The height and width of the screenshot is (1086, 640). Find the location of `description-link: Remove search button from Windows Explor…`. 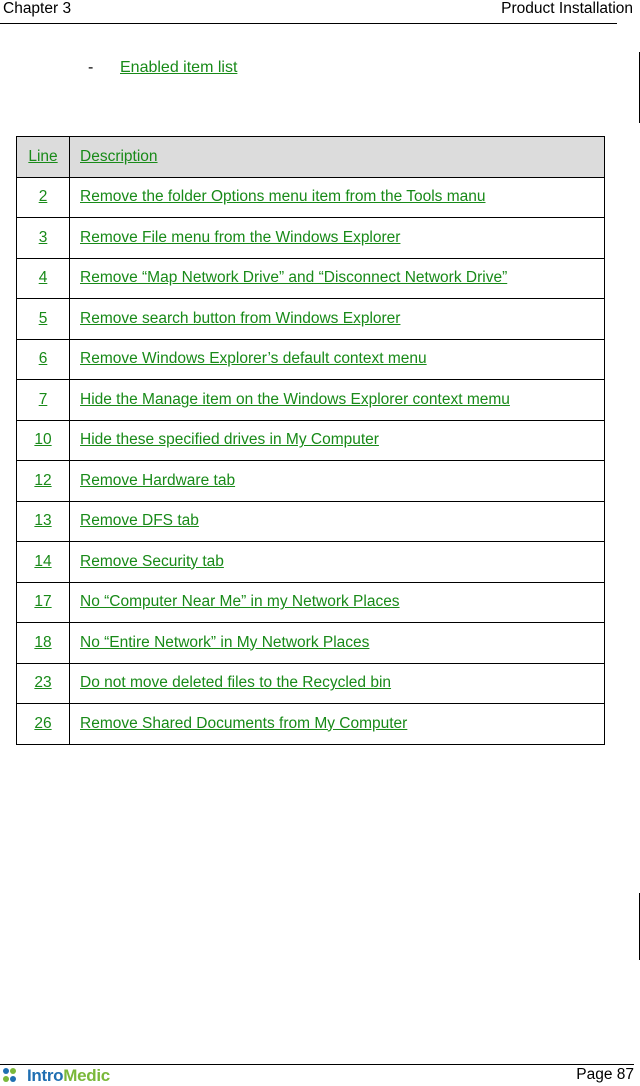

description-link: Remove search button from Windows Explor… is located at coordinates (240, 318).